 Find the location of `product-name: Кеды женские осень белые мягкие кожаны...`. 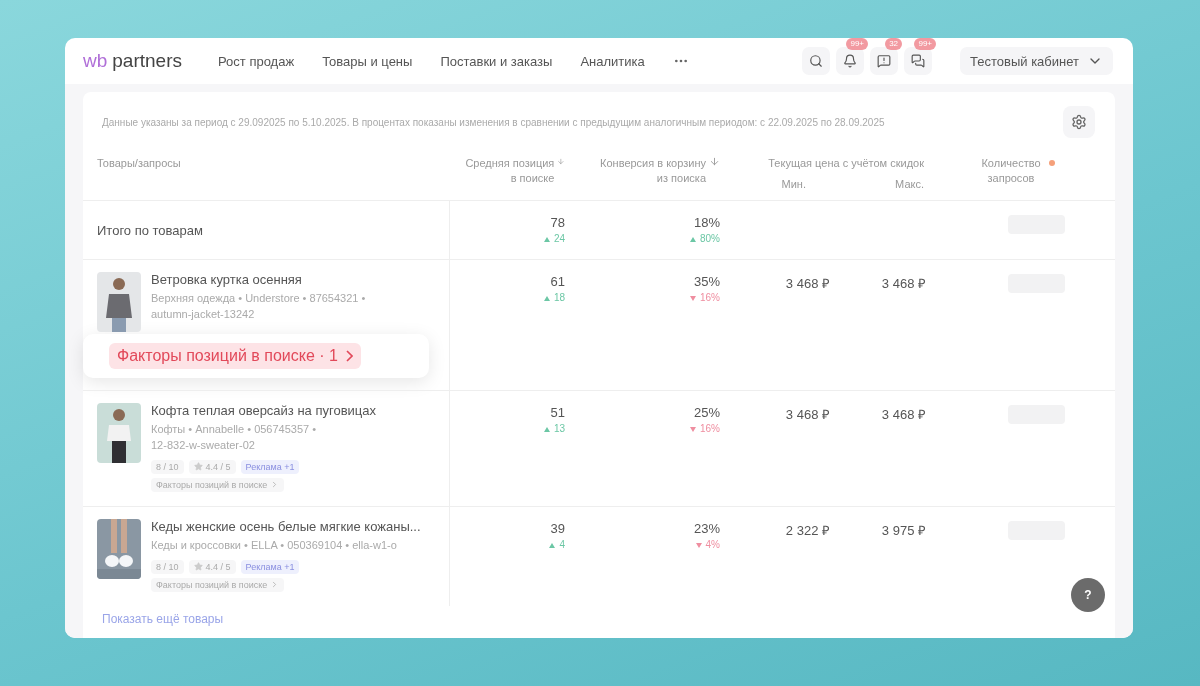

product-name: Кеды женские осень белые мягкие кожаны... is located at coordinates (286, 526).